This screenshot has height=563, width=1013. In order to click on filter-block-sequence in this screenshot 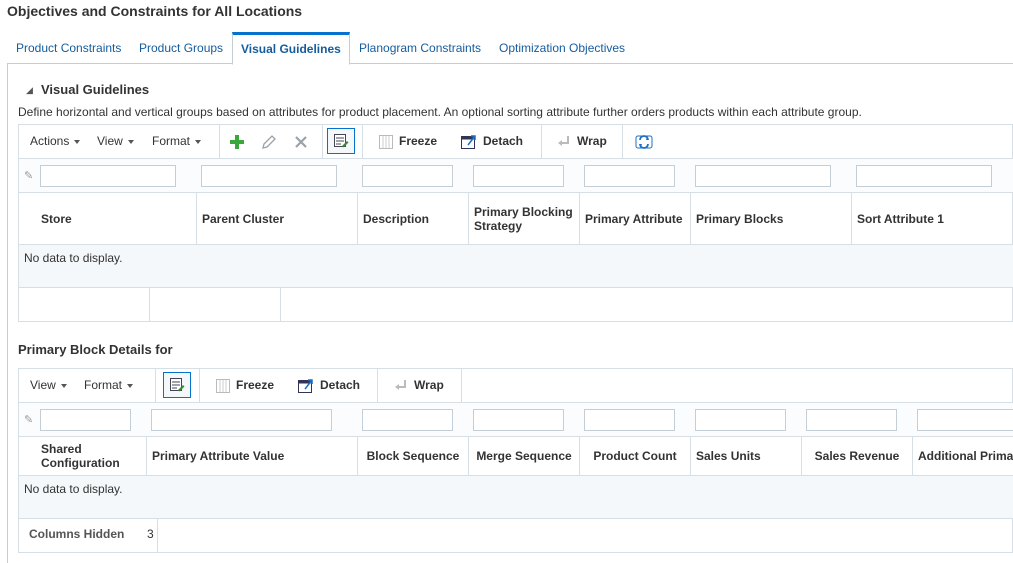, I will do `click(407, 420)`.